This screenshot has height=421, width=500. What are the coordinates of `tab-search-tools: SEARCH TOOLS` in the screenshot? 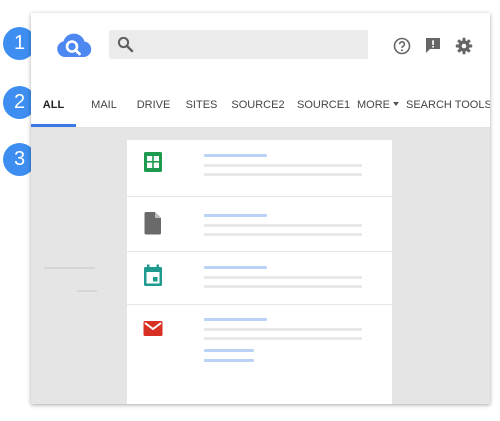 It's located at (448, 102).